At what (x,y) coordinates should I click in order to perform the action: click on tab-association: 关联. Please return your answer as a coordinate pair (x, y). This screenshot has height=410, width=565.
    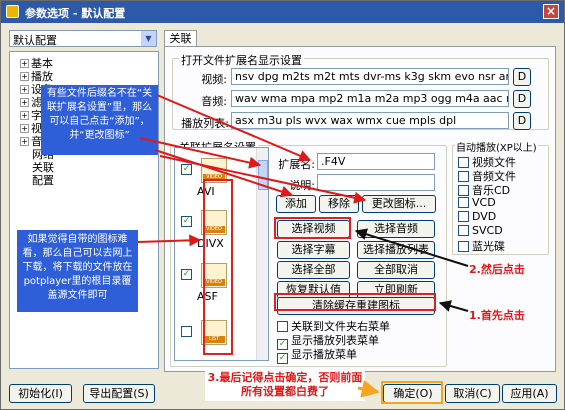
    Looking at the image, I should click on (180, 38).